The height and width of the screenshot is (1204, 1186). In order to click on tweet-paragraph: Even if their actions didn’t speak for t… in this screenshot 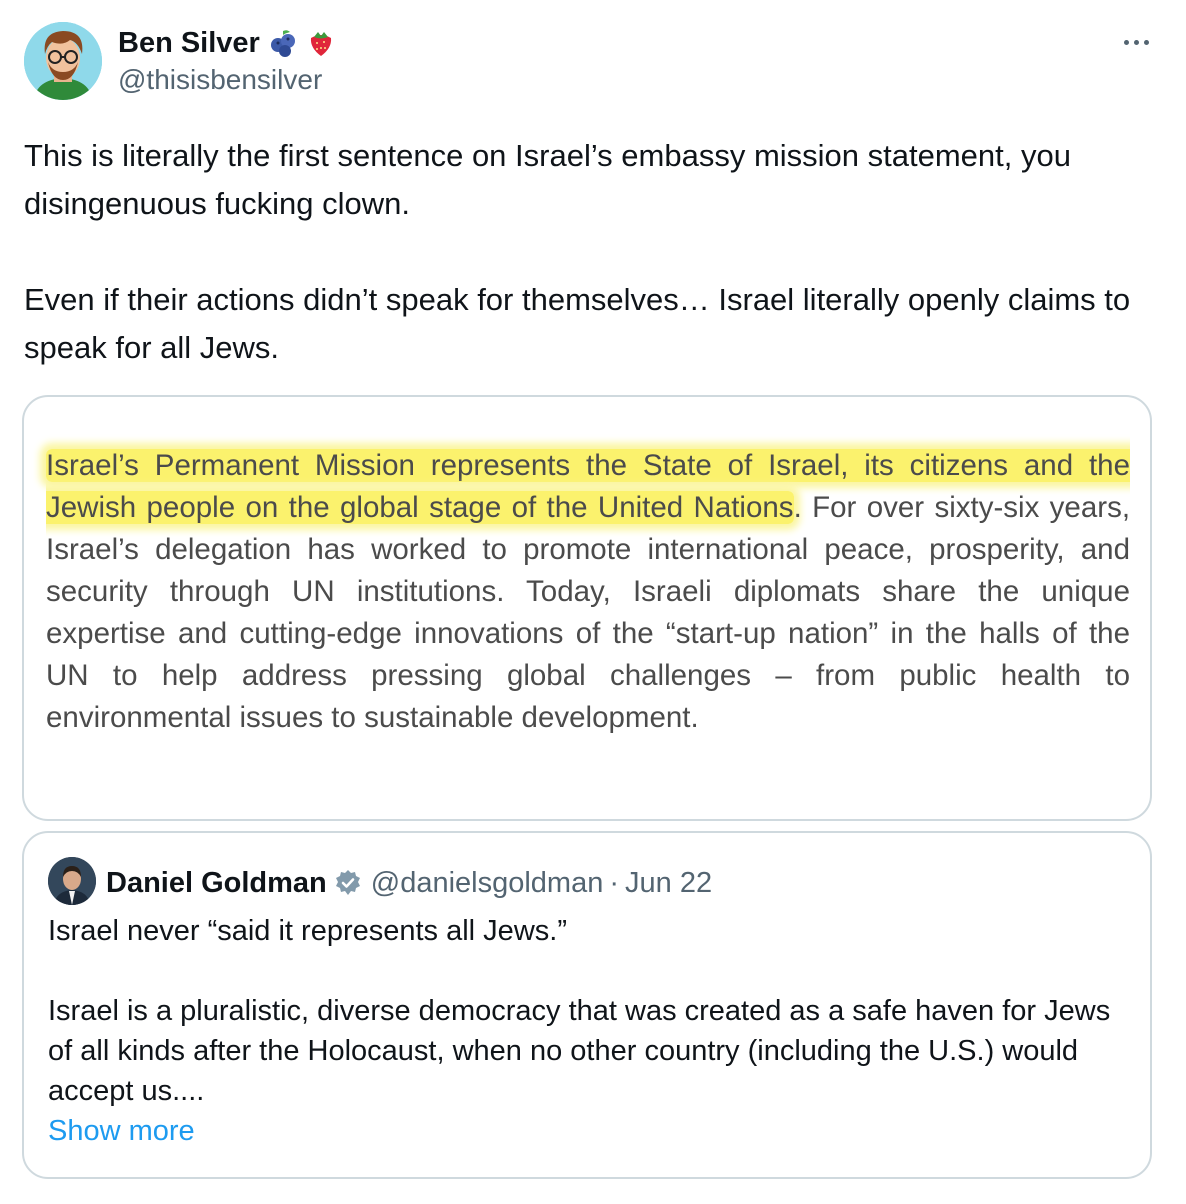, I will do `click(577, 323)`.